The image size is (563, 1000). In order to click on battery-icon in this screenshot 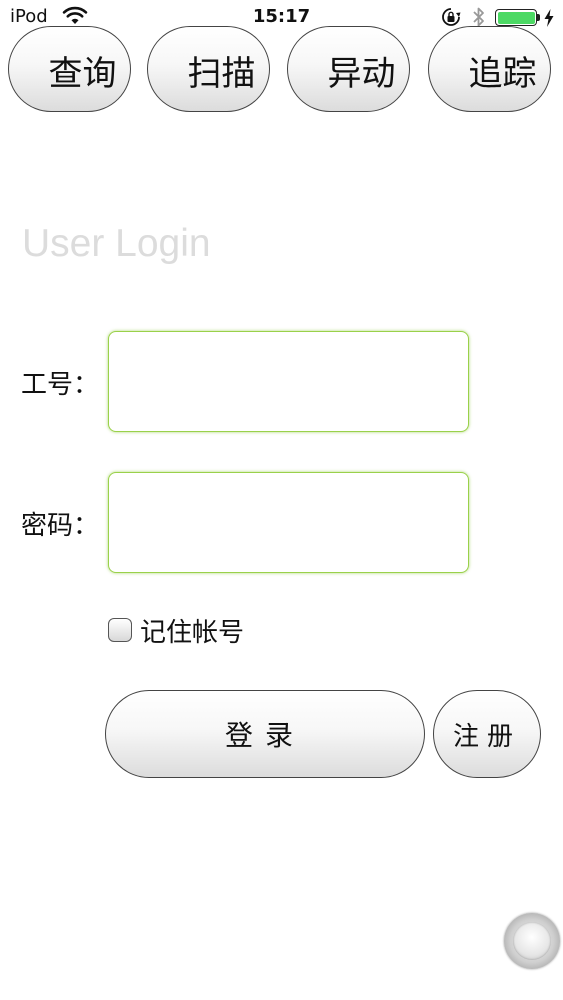, I will do `click(516, 17)`.